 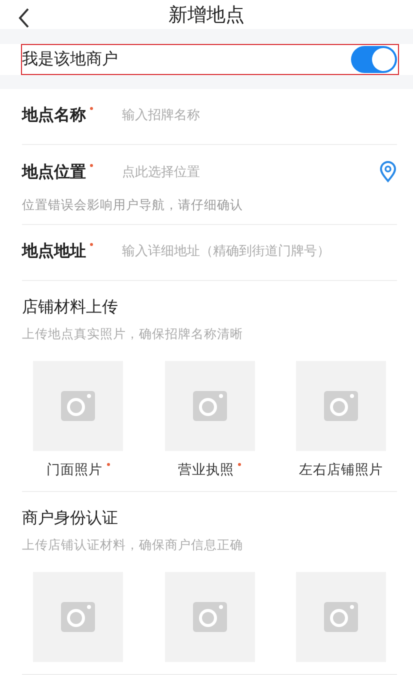 I want to click on section-title: 店铺材料上传, so click(x=70, y=307).